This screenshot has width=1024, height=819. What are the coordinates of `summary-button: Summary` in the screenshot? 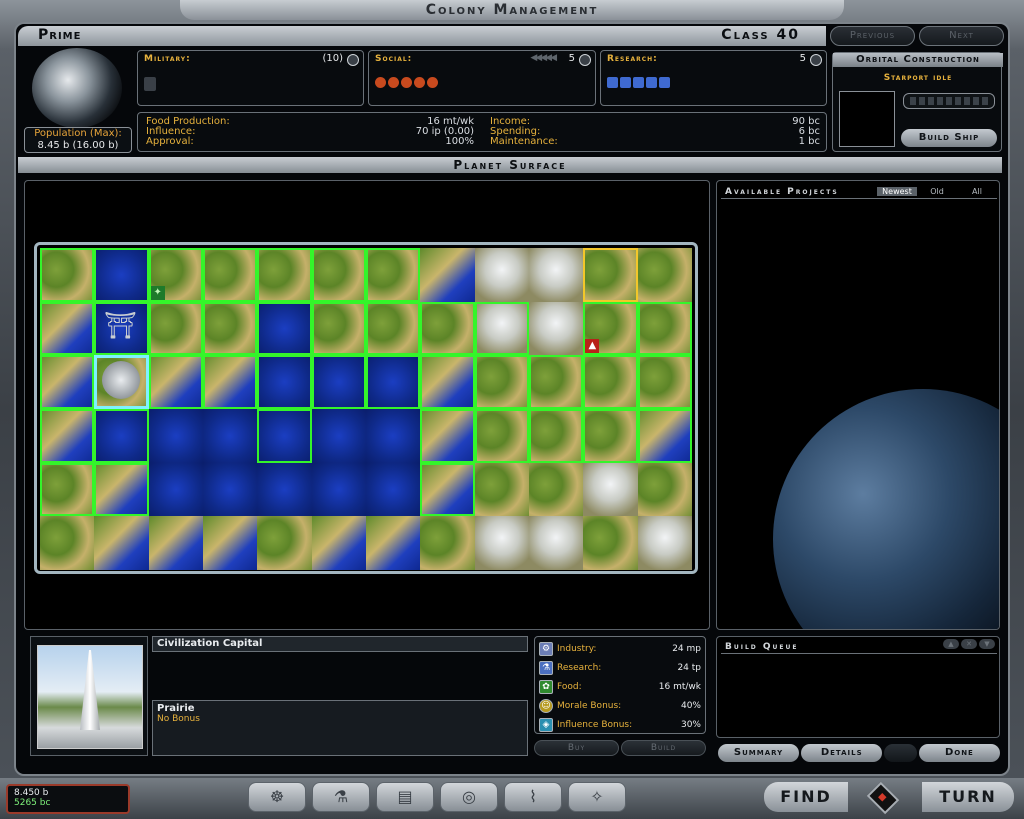 It's located at (759, 753).